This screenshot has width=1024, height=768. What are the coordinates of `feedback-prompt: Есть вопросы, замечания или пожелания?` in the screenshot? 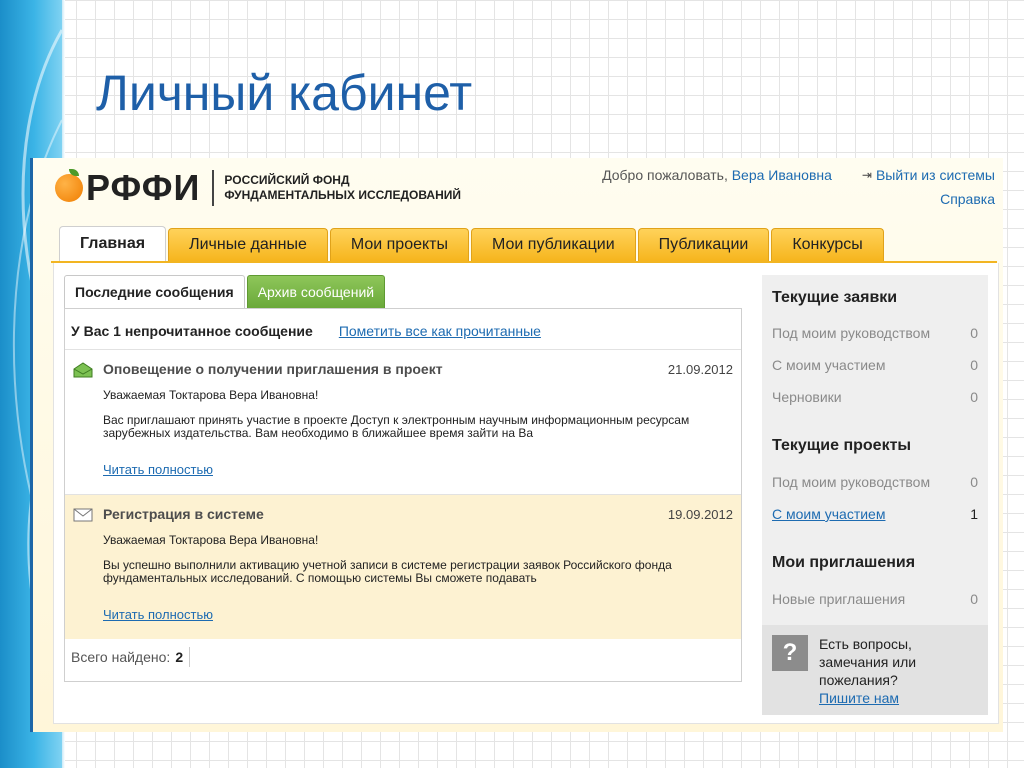 It's located at (868, 662).